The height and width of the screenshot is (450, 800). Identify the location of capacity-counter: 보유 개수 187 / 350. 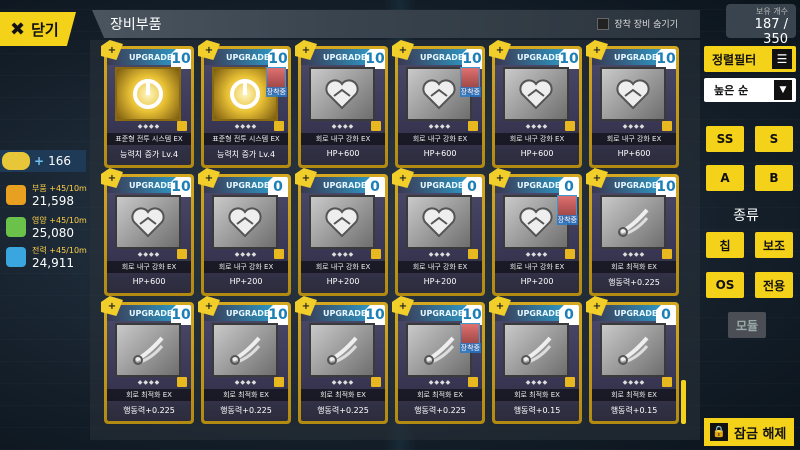
(761, 25).